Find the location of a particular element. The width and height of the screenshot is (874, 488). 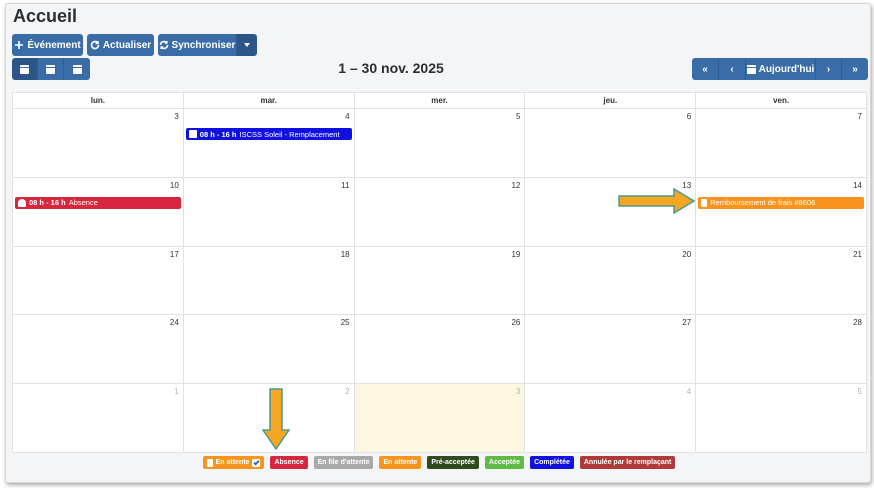

today-label: Aujourd'hui is located at coordinates (786, 69).